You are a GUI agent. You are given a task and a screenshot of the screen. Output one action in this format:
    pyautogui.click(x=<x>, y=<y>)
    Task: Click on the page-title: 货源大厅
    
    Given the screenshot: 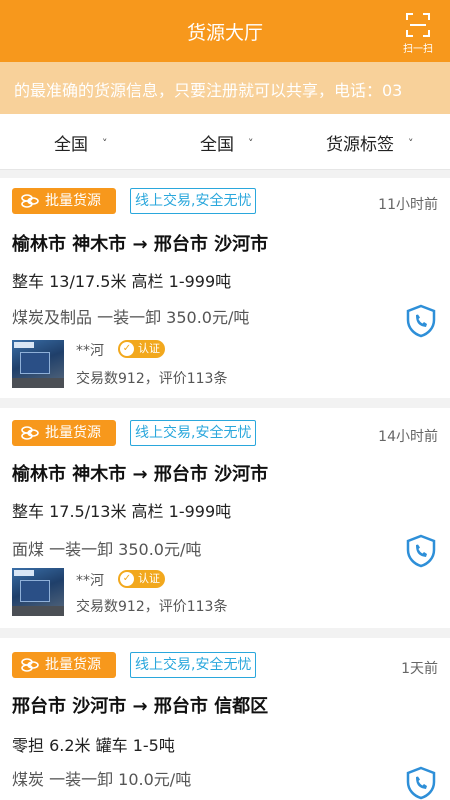 What is the action you would take?
    pyautogui.click(x=224, y=33)
    